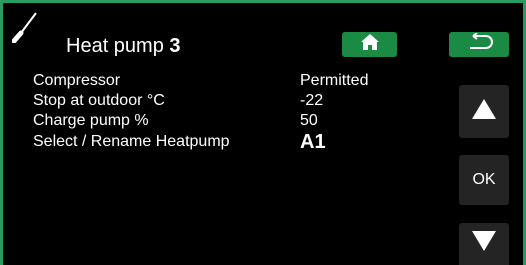  I want to click on setting-value-charge-pump: 50, so click(309, 121).